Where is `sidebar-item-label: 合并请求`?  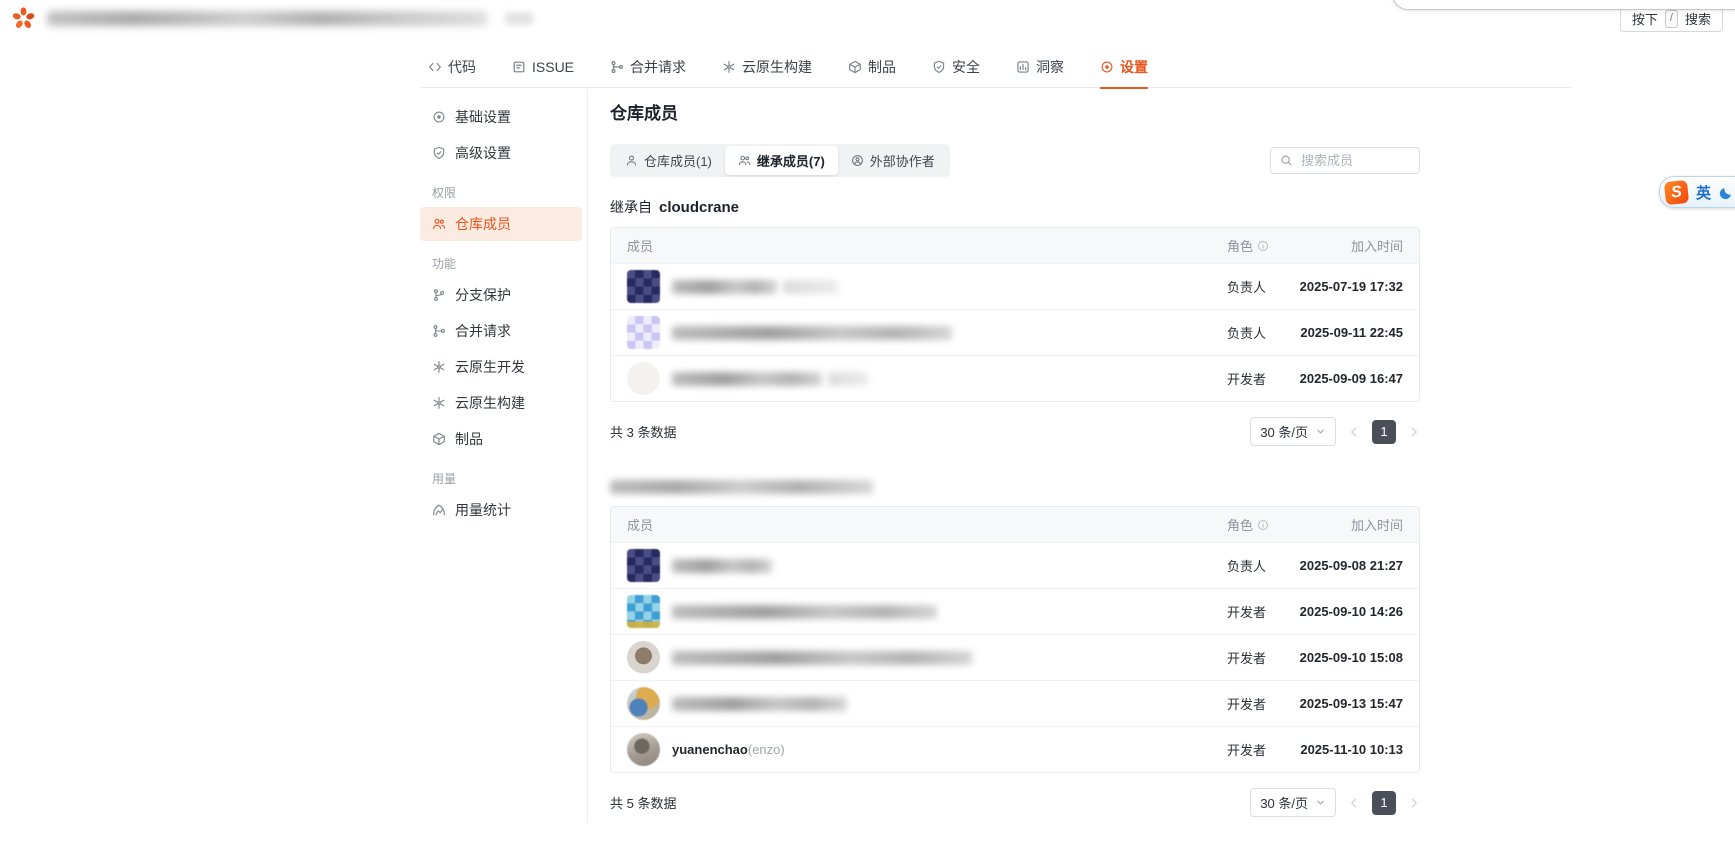 sidebar-item-label: 合并请求 is located at coordinates (483, 331).